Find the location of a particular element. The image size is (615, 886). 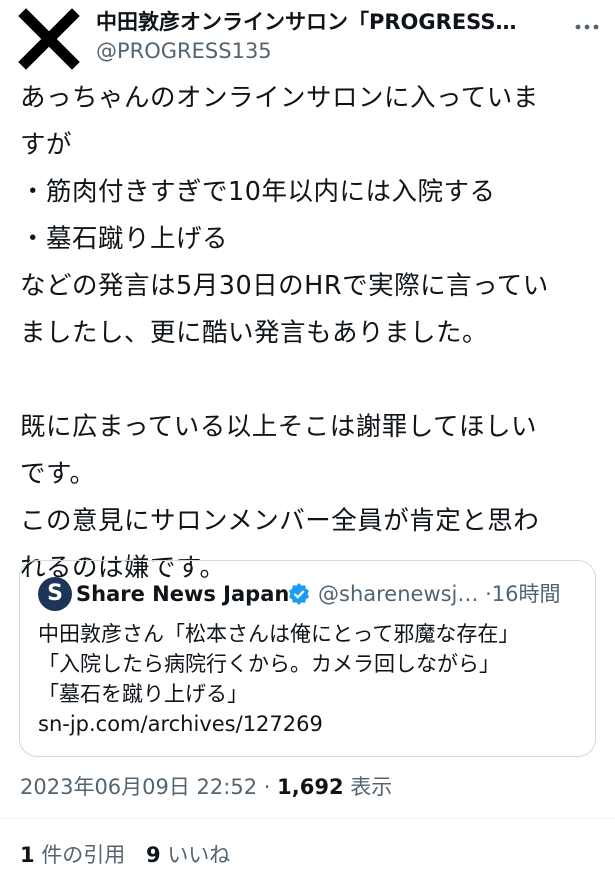

author-handle: @PROGRESS135 is located at coordinates (184, 51).